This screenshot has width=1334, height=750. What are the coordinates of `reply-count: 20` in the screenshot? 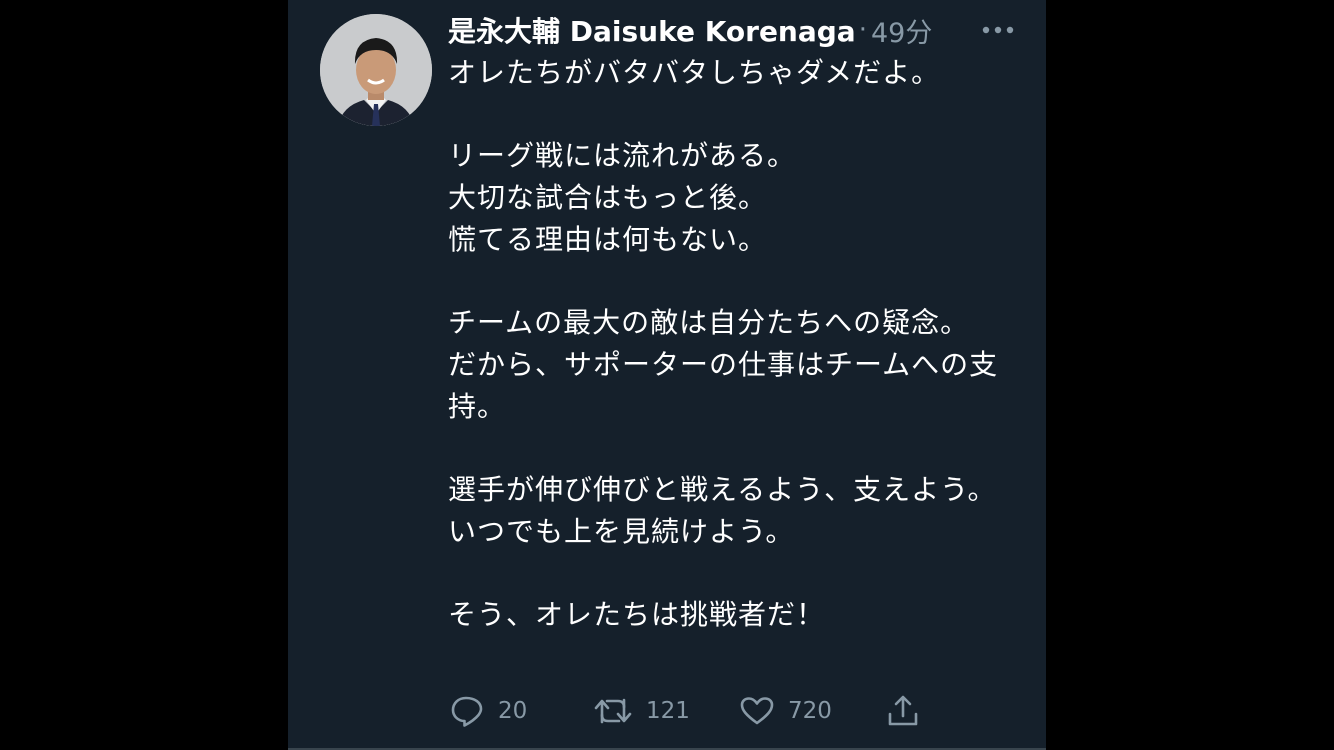 It's located at (513, 711).